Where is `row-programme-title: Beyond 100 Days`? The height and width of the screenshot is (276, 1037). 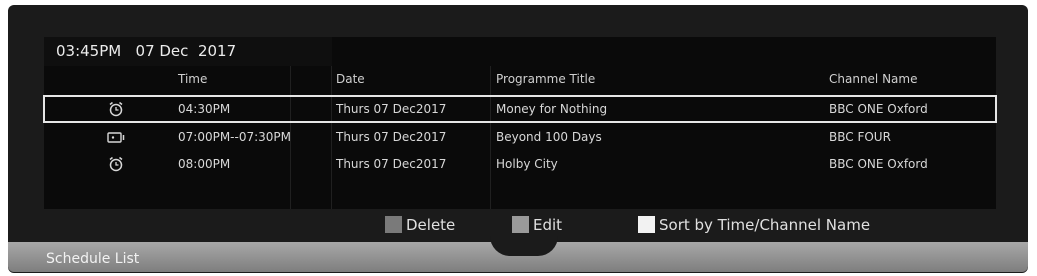
row-programme-title: Beyond 100 Days is located at coordinates (549, 137).